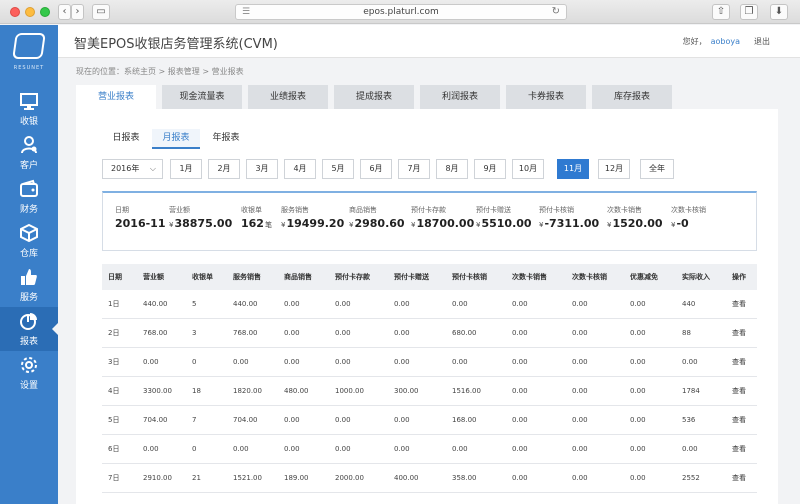 Image resolution: width=800 pixels, height=504 pixels. I want to click on summary-value: 162笔, so click(256, 223).